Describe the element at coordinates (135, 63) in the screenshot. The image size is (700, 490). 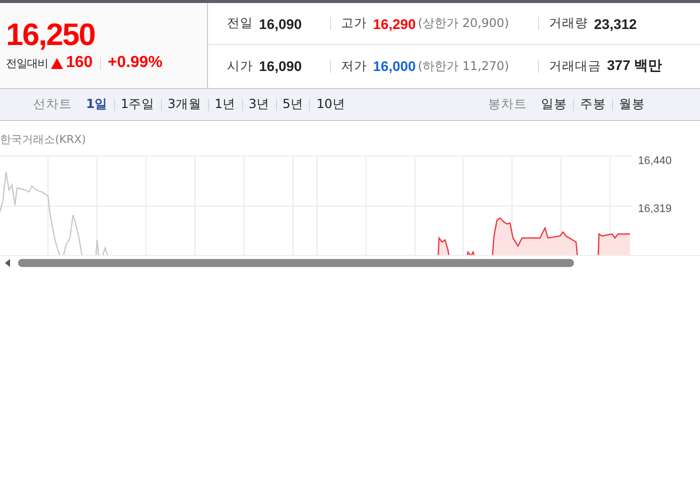
I see `change-percent: +0.99%` at that location.